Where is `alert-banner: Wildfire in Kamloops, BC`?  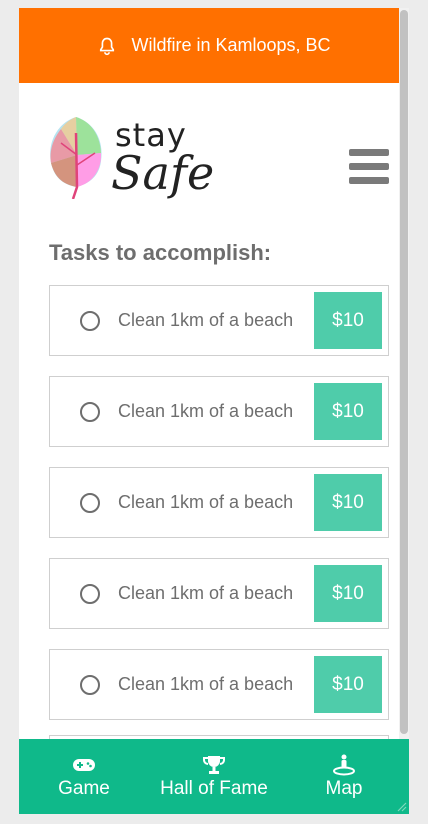 alert-banner: Wildfire in Kamloops, BC is located at coordinates (214, 45).